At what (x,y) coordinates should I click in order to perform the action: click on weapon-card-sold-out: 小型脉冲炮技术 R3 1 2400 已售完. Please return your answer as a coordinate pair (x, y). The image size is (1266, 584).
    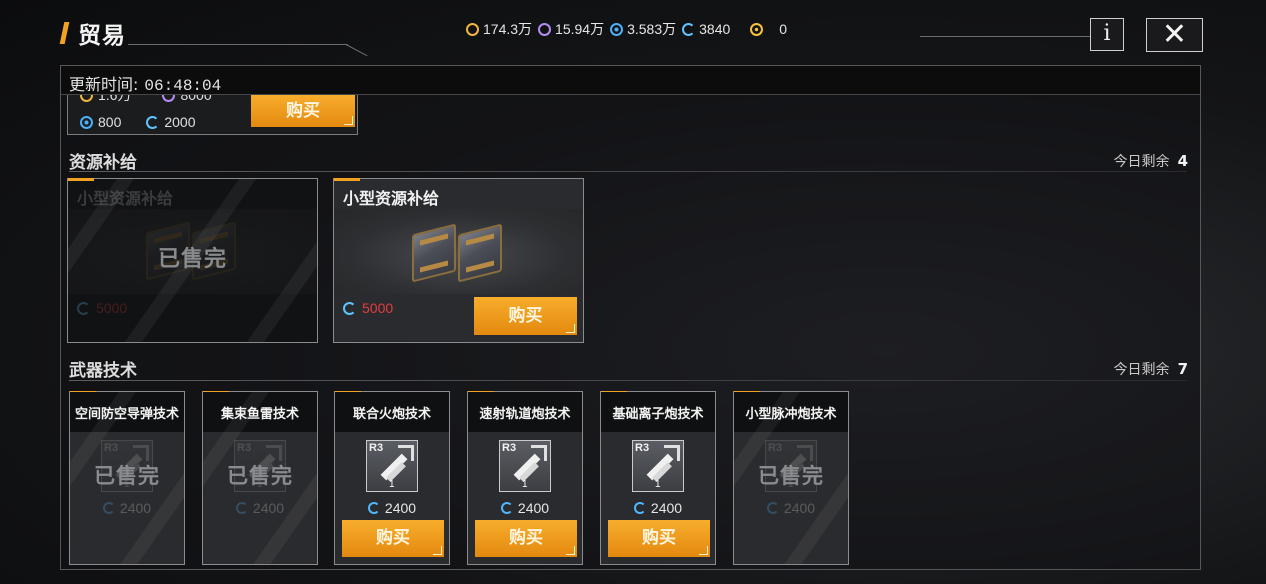
    Looking at the image, I should click on (791, 478).